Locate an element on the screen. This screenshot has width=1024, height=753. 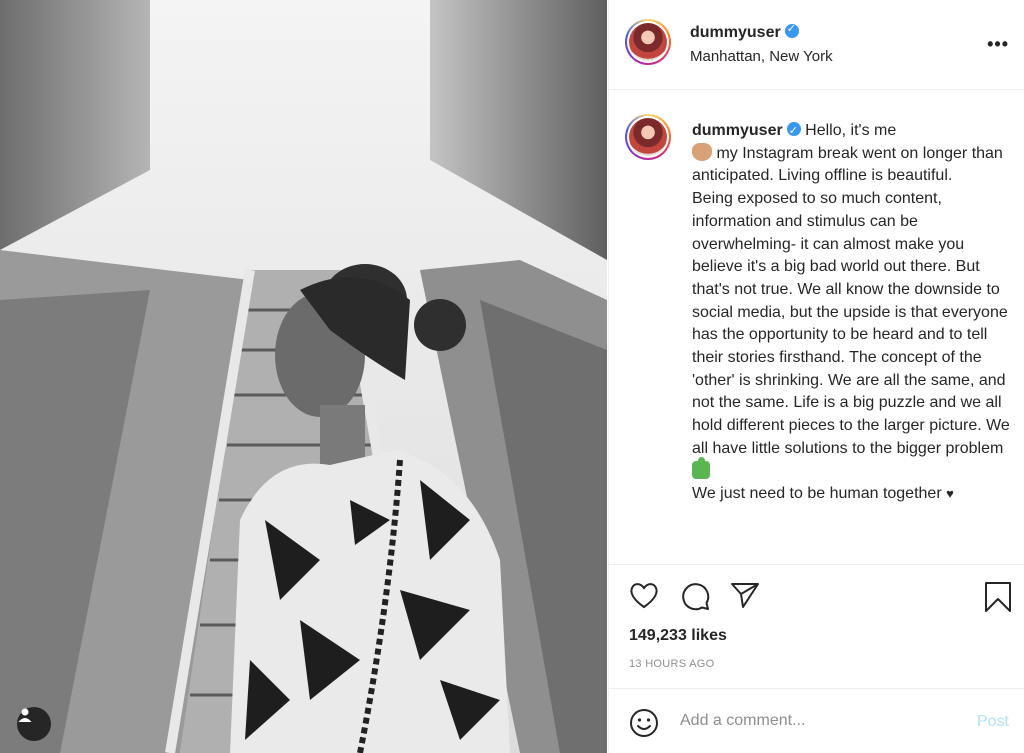
caption-line-1: Hello, it's me is located at coordinates (851, 130).